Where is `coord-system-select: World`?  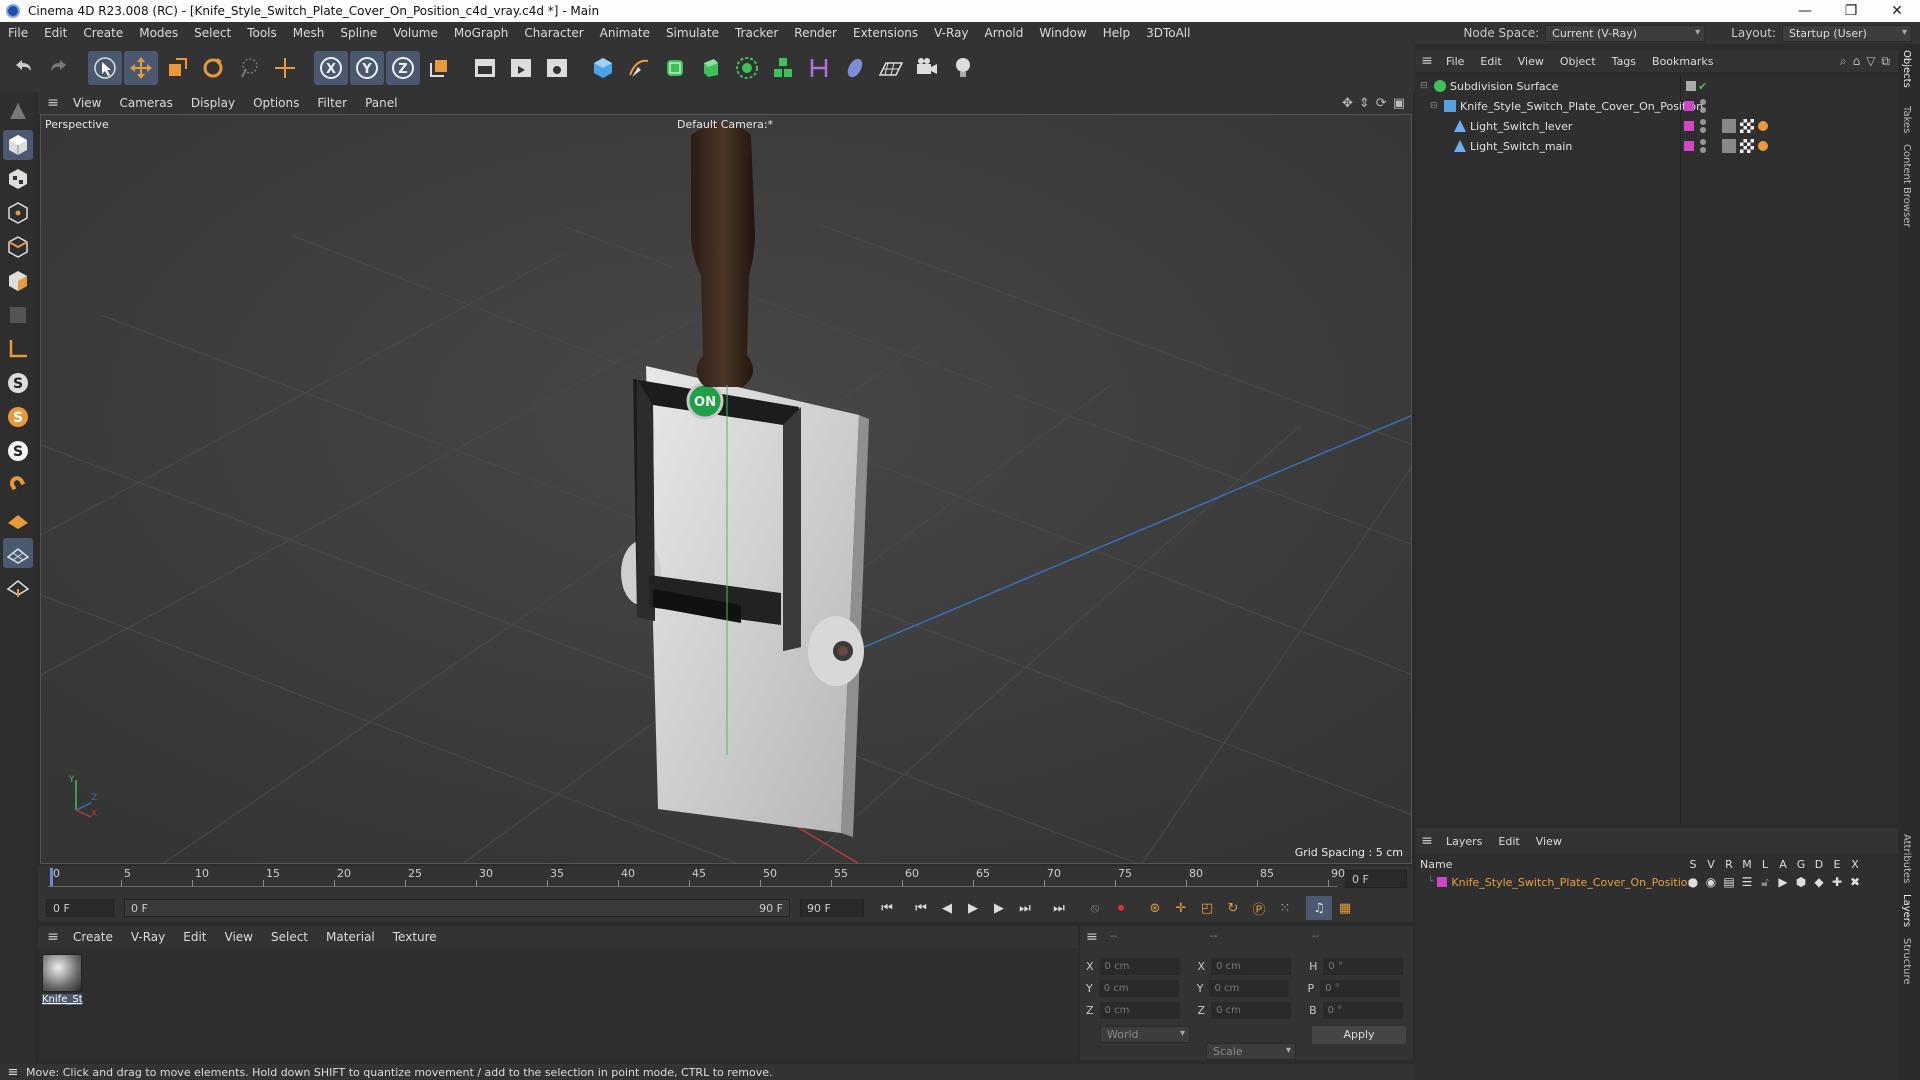 coord-system-select: World is located at coordinates (1145, 1034).